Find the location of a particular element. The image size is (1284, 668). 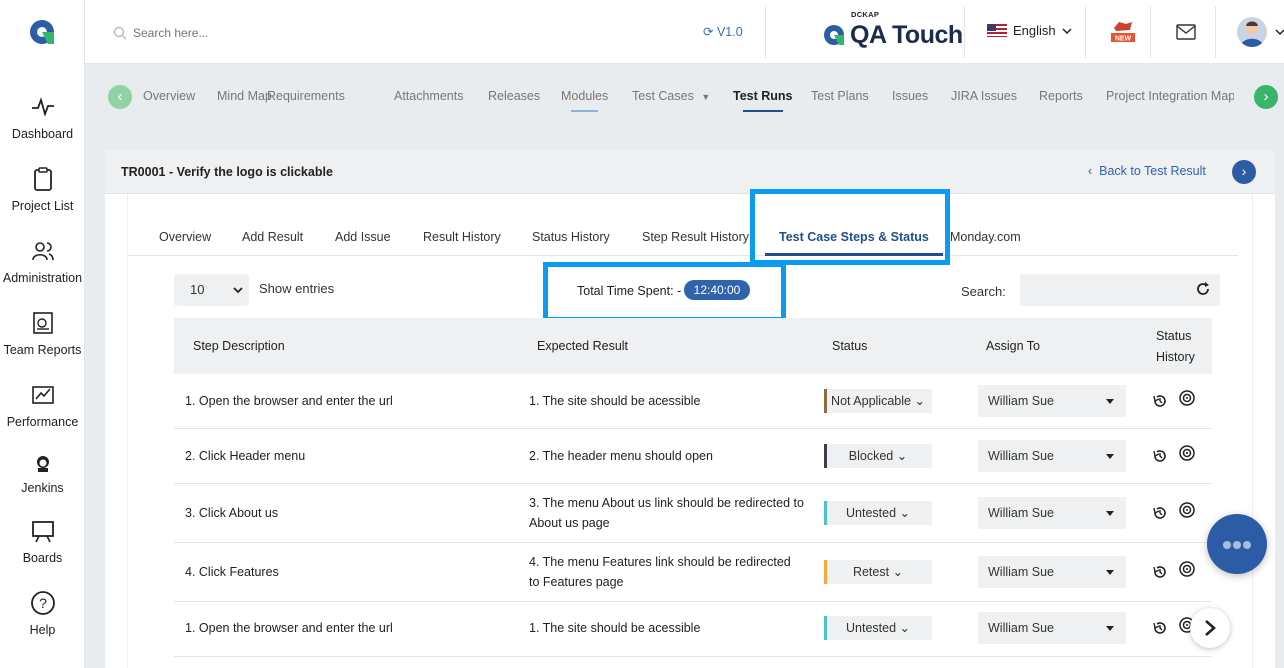

status-select: Not Applicable ⌄ is located at coordinates (878, 401).